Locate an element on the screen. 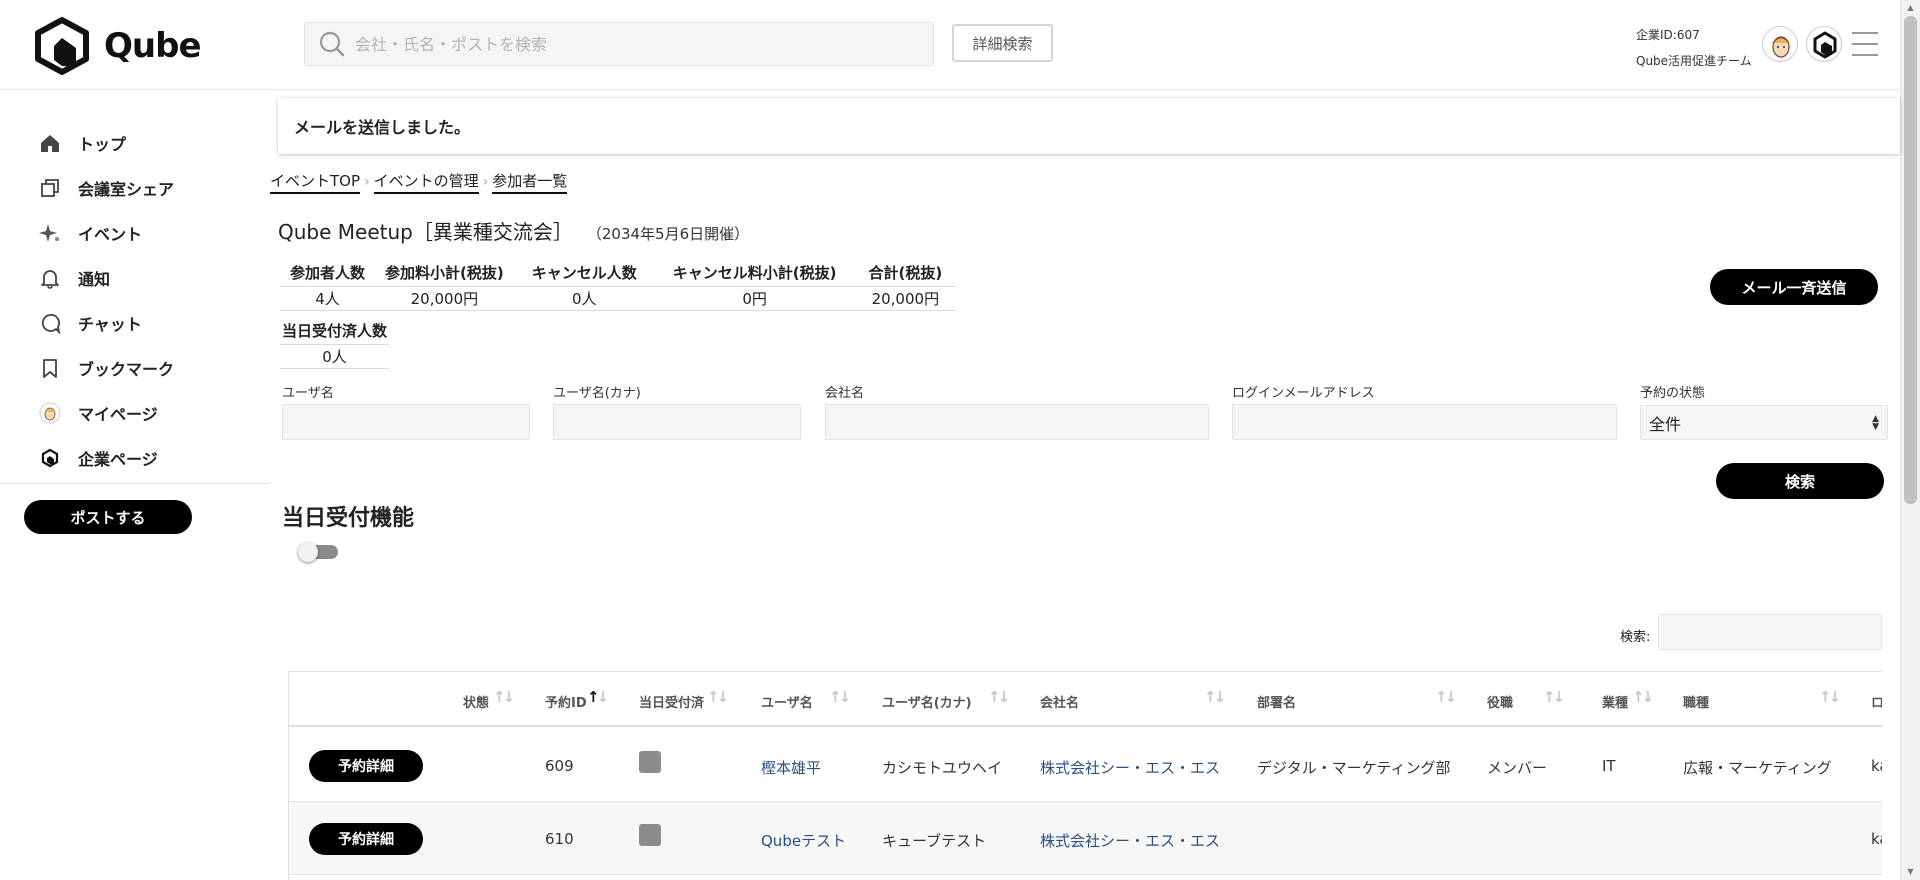 The height and width of the screenshot is (880, 1920). filter-label-user-name-kana: ユーザ名(カナ) is located at coordinates (597, 393).